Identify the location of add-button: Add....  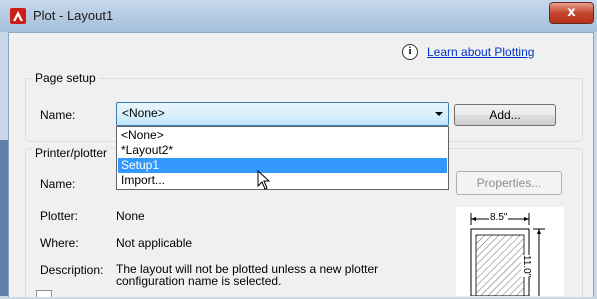
(505, 115).